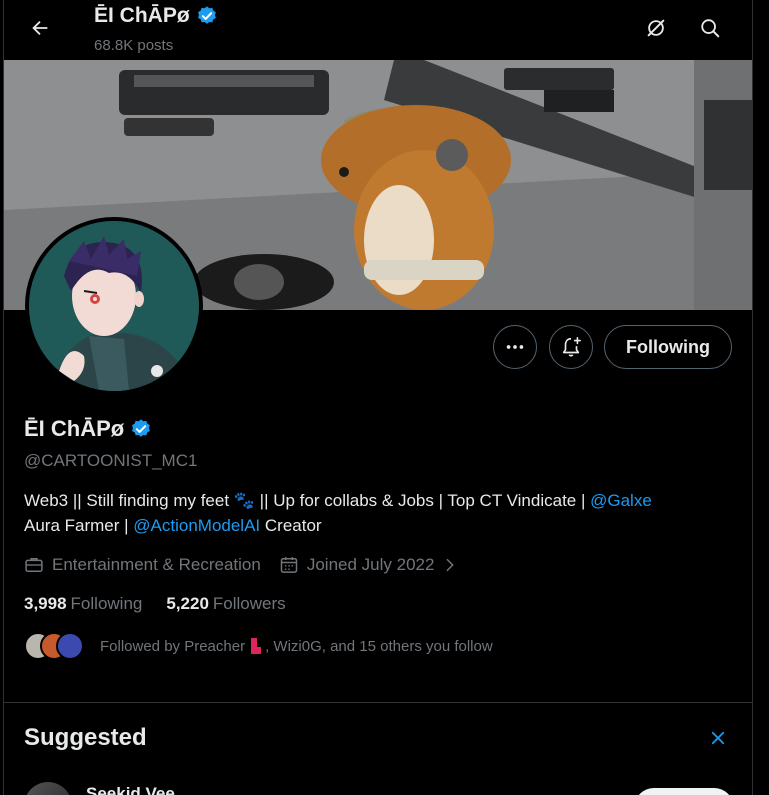 The width and height of the screenshot is (769, 795). Describe the element at coordinates (379, 788) in the screenshot. I see `suggested-user-row: Seekid Vee` at that location.